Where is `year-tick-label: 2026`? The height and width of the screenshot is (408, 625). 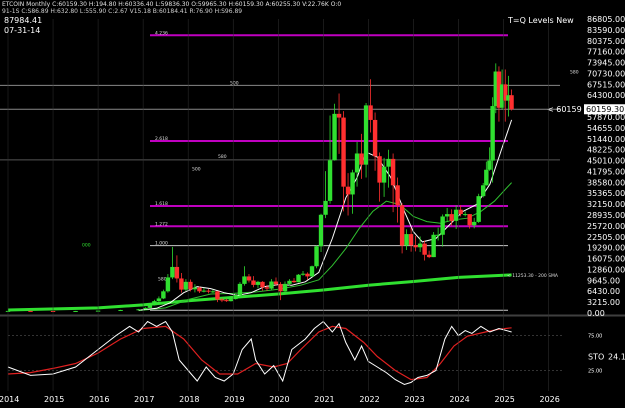 year-tick-label: 2026 is located at coordinates (549, 399).